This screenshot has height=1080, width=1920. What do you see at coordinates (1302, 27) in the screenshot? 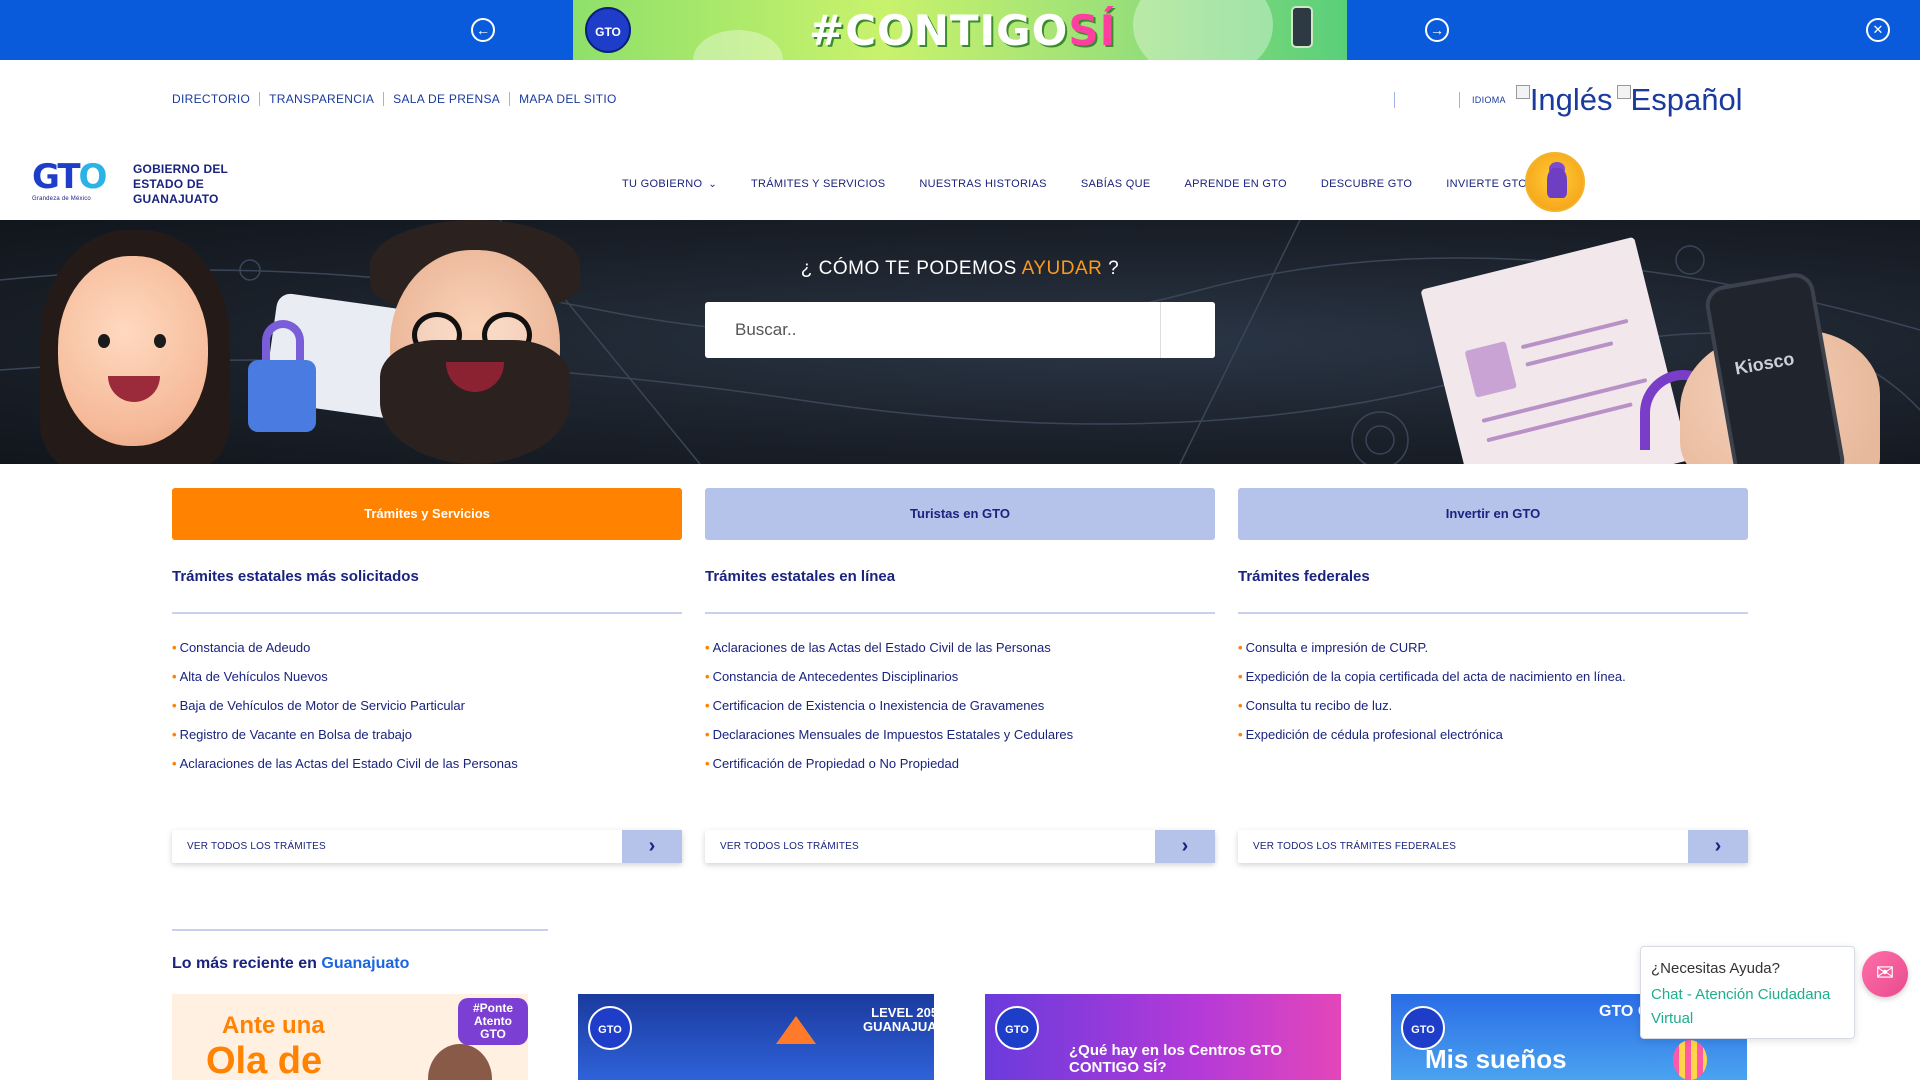
I see `phone-icon` at bounding box center [1302, 27].